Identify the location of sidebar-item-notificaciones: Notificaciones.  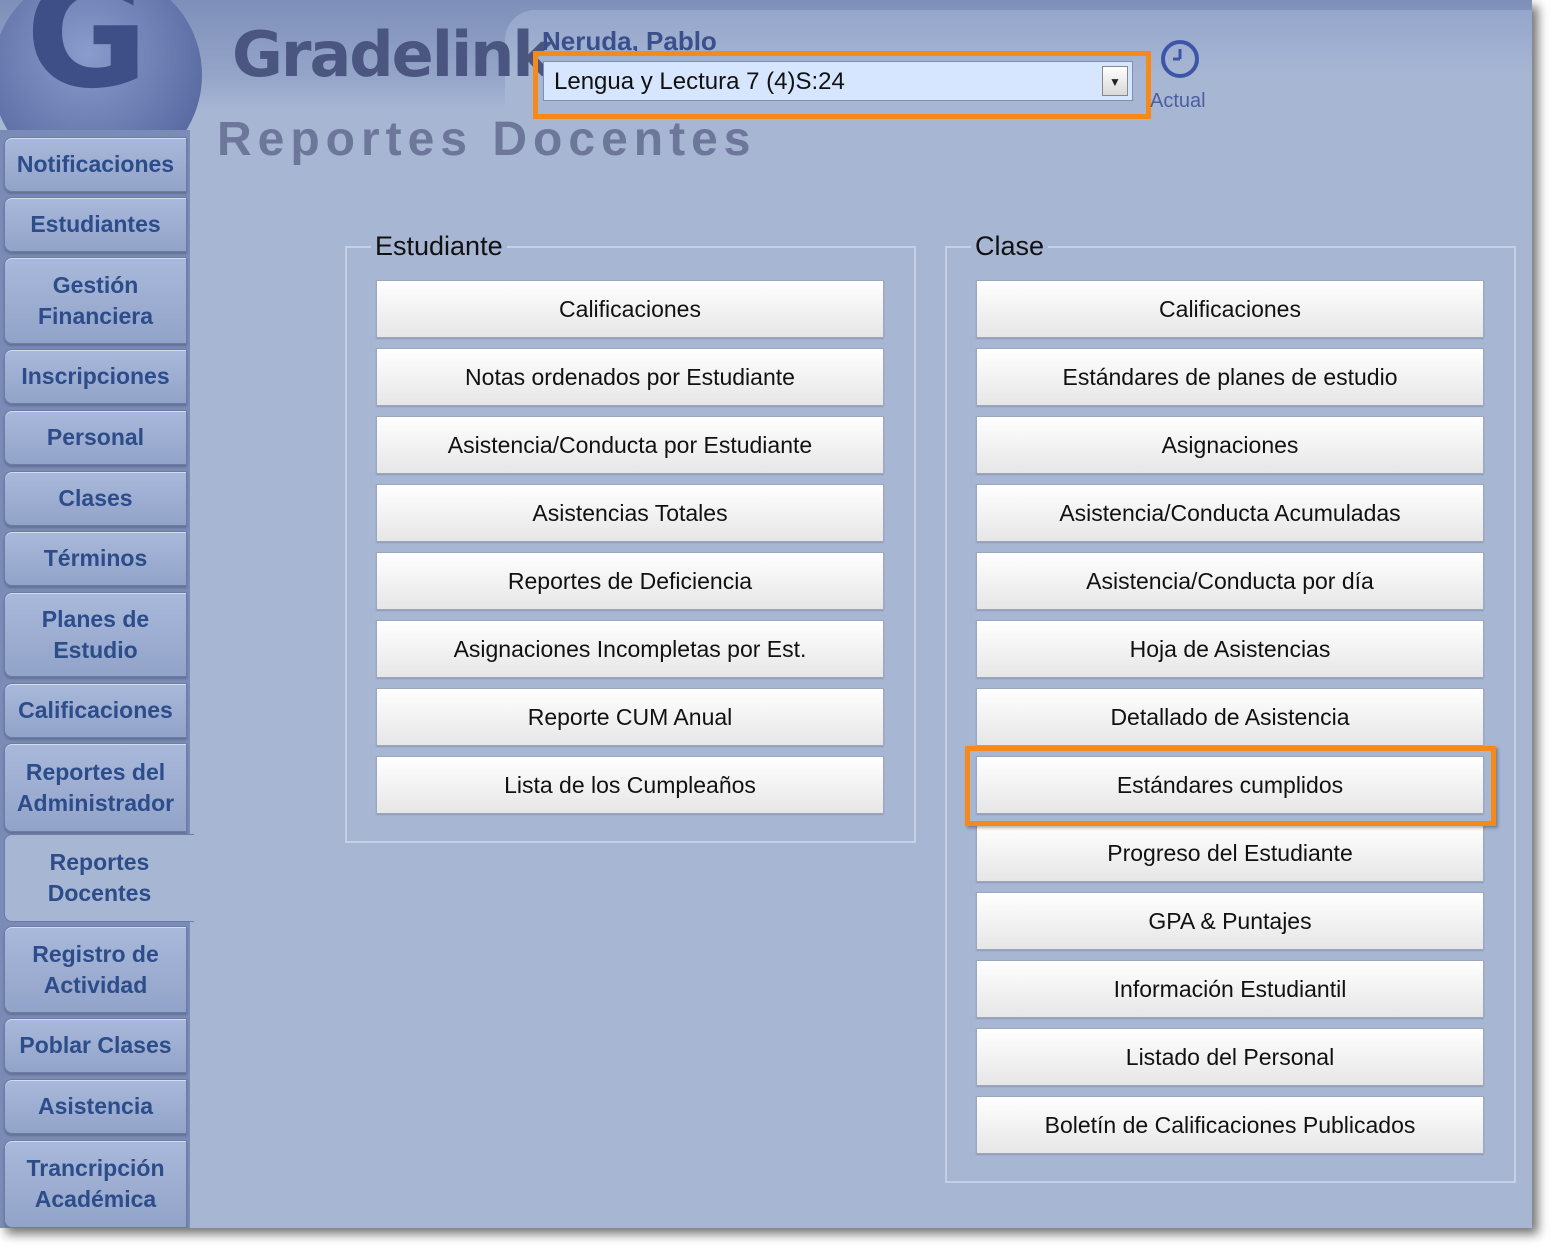
(95, 164).